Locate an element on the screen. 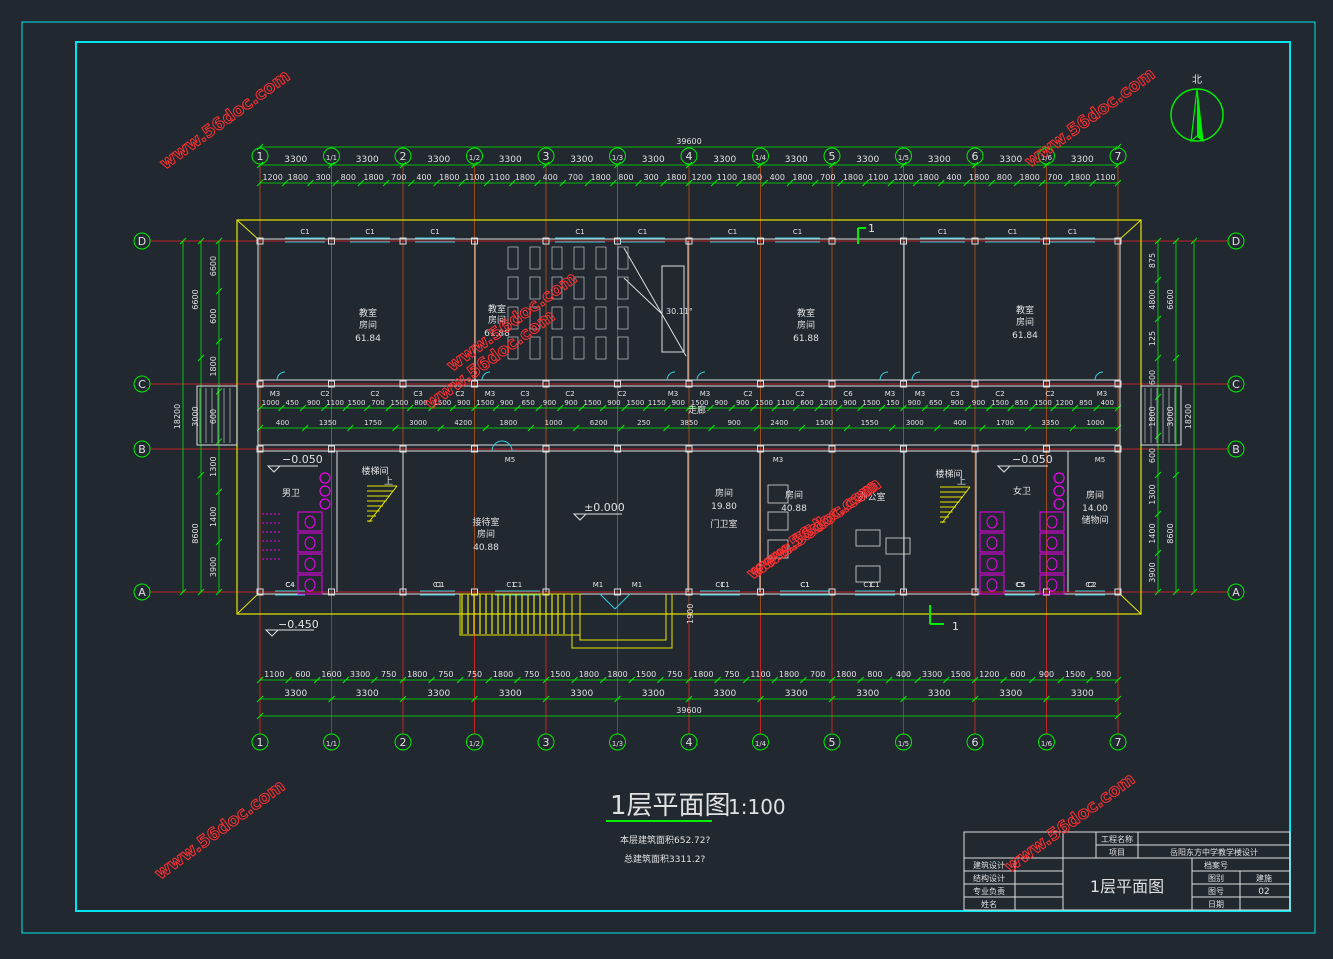  date-label: 日期 is located at coordinates (1216, 904).